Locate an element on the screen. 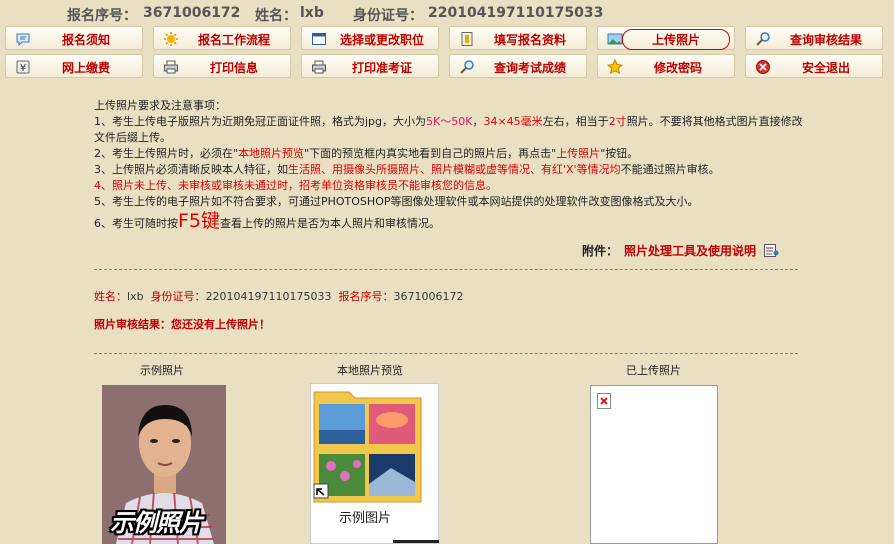 The width and height of the screenshot is (894, 544). id-value: 220104197110175033 is located at coordinates (516, 13).